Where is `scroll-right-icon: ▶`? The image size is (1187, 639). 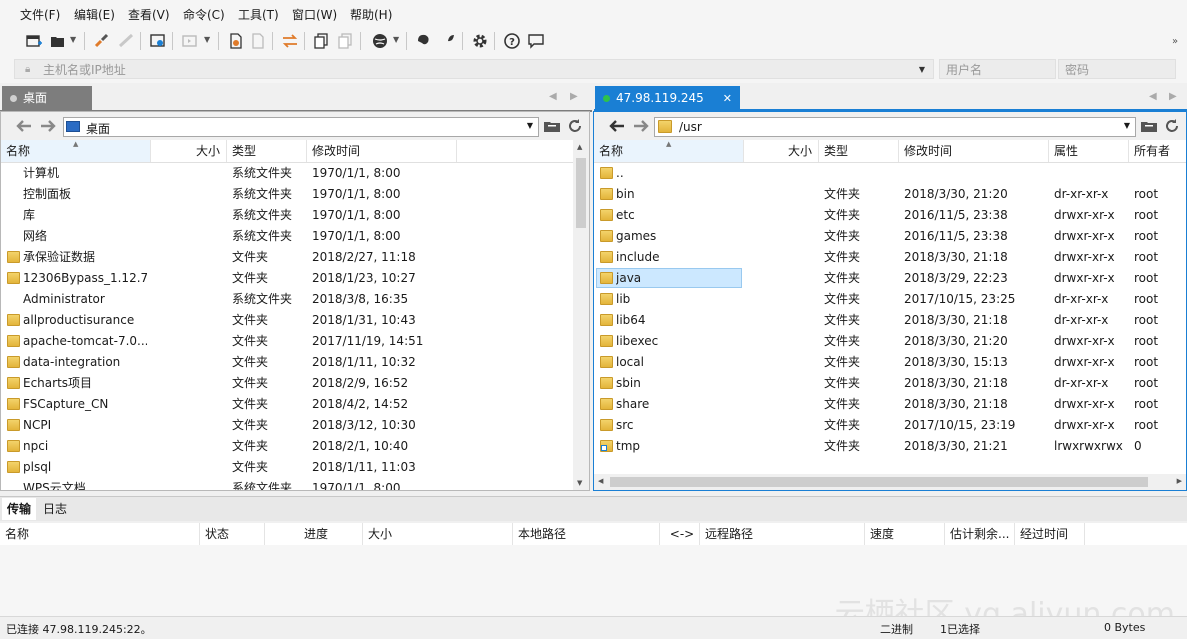
scroll-right-icon: ▶ is located at coordinates (1179, 481).